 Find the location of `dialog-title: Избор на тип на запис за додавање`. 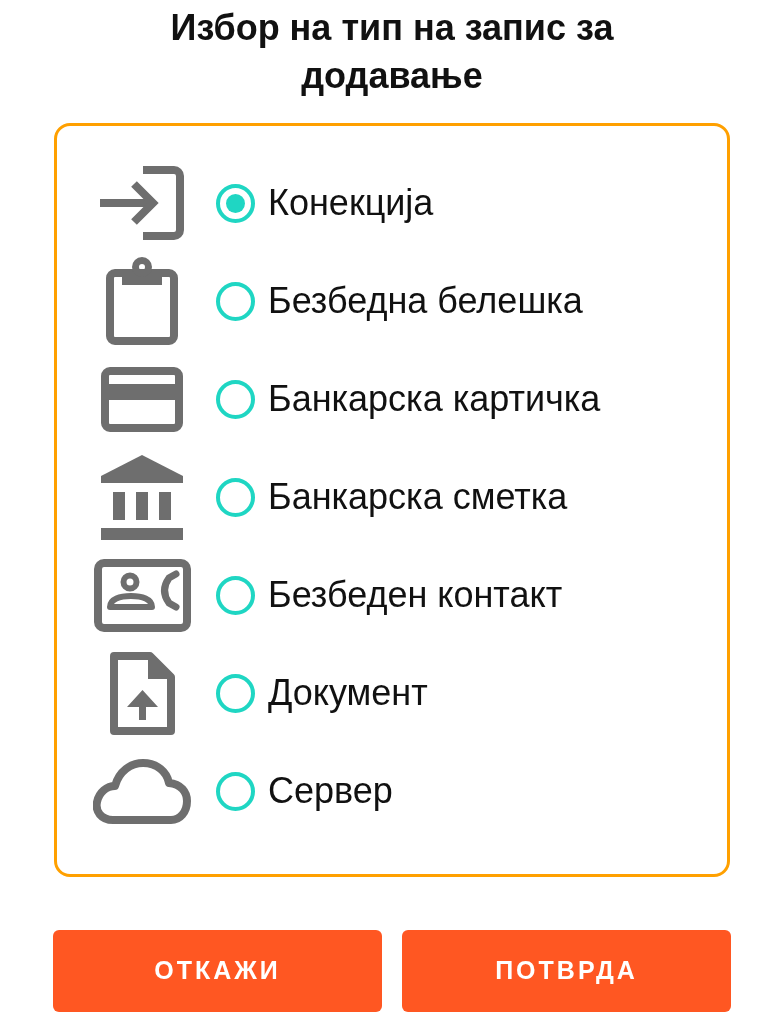

dialog-title: Избор на тип на запис за додавање is located at coordinates (392, 52).